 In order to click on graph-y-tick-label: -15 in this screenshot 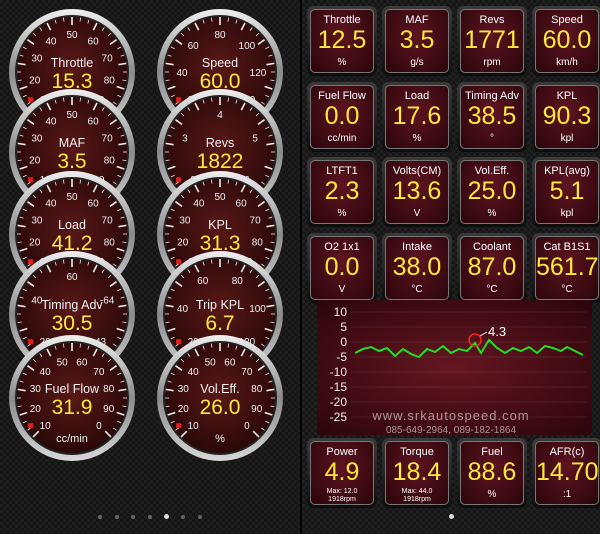, I will do `click(339, 387)`.